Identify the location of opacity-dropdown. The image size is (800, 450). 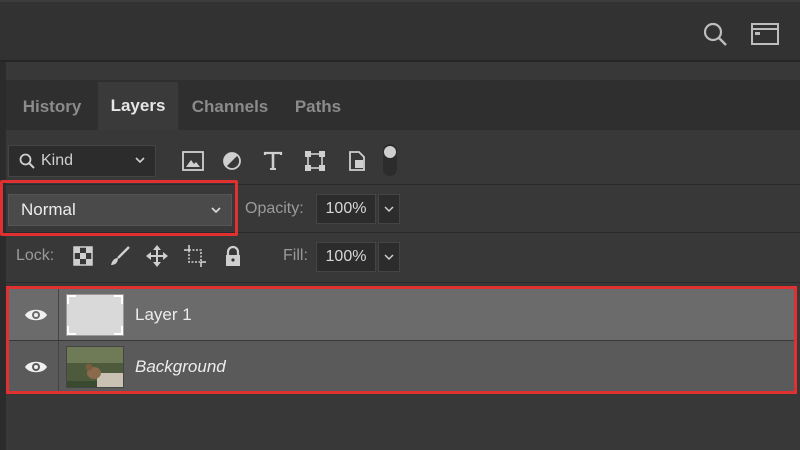
(389, 209).